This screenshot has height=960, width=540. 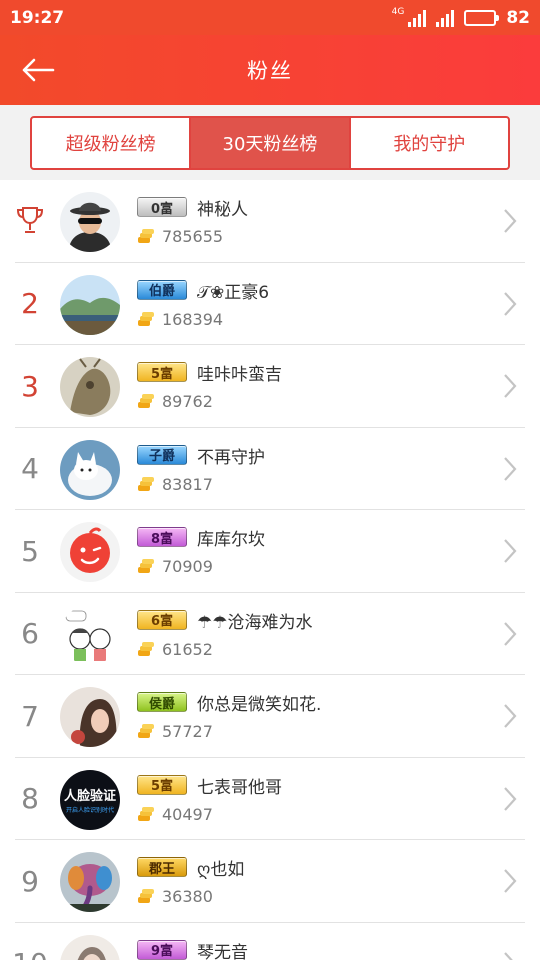 I want to click on girl-avatar-image, so click(x=90, y=717).